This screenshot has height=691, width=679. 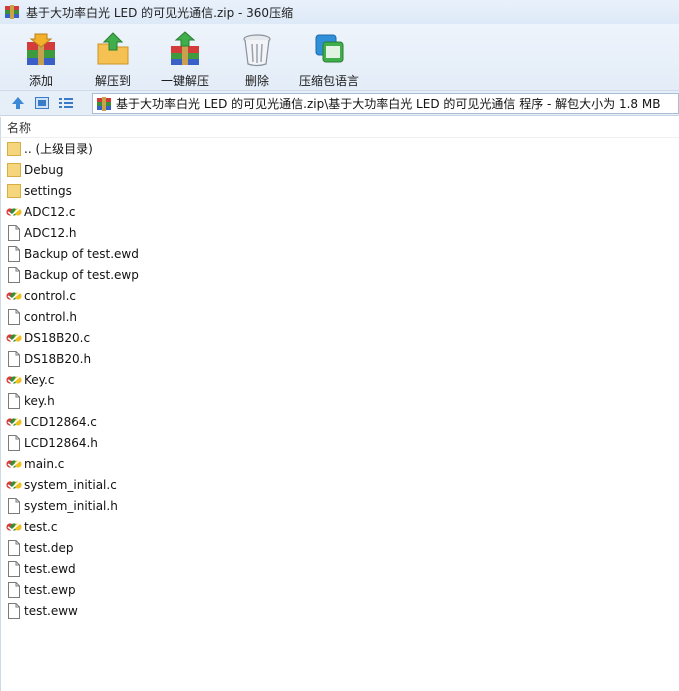 I want to click on file-row: control.h, so click(x=340, y=316).